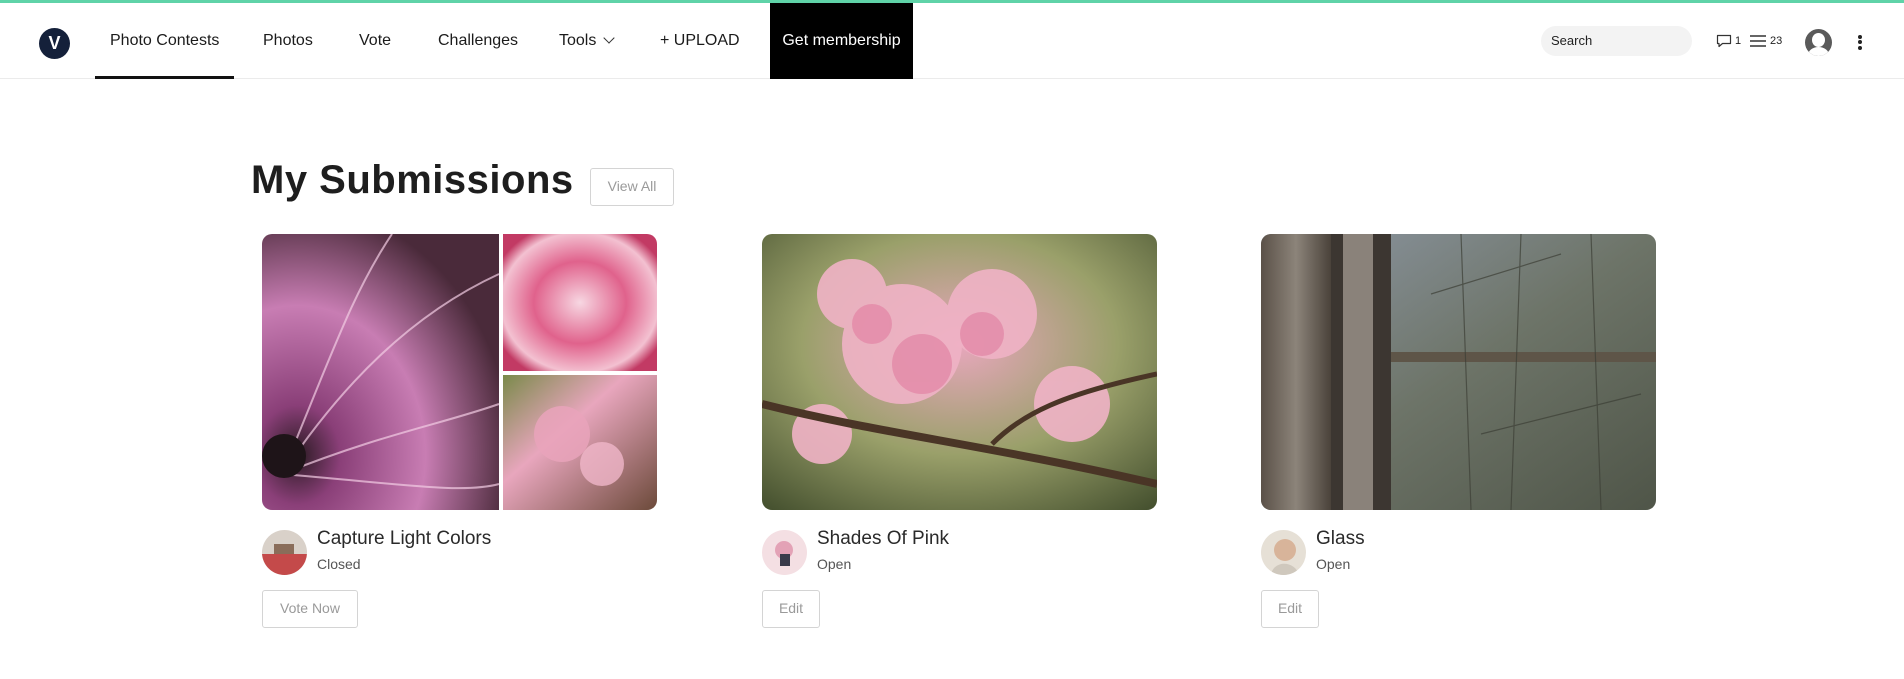 The height and width of the screenshot is (679, 1904). I want to click on cherry-blossom-image, so click(959, 372).